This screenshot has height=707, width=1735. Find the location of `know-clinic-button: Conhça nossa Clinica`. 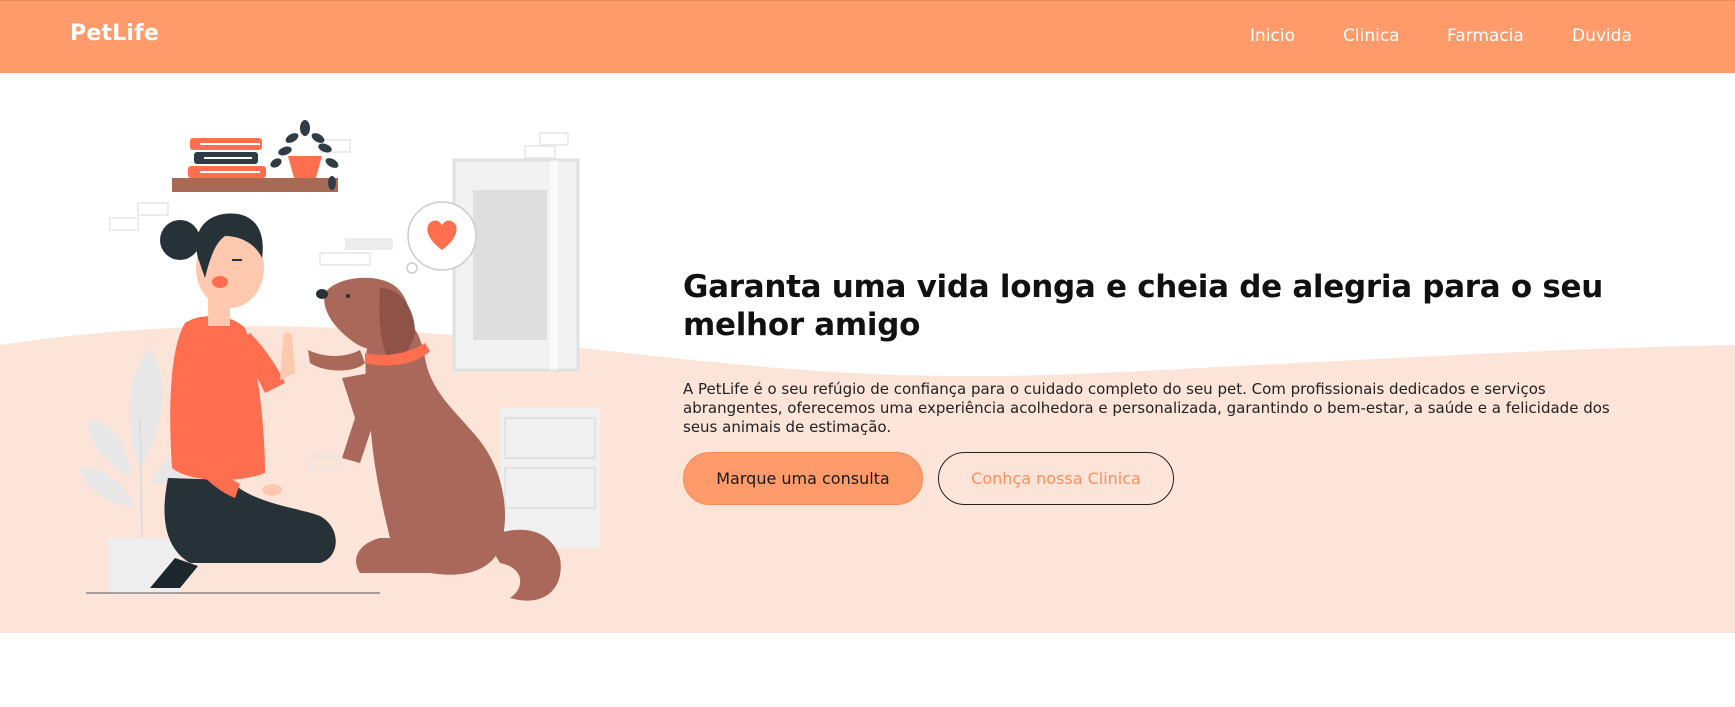

know-clinic-button: Conhça nossa Clinica is located at coordinates (1056, 478).